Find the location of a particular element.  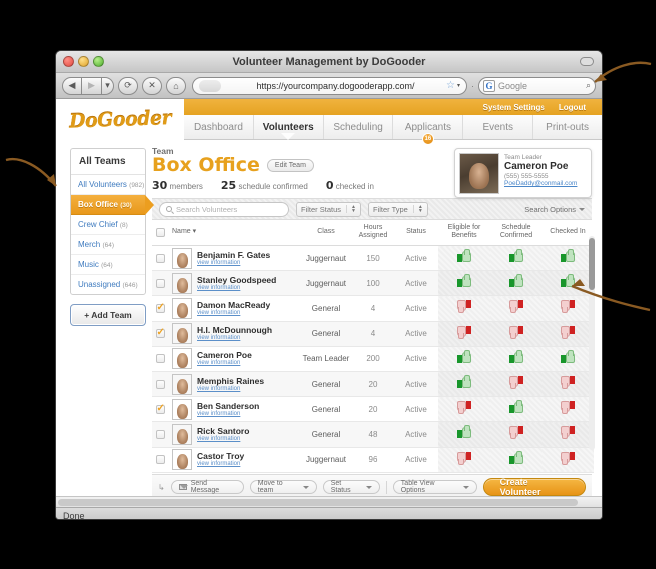

system-settings-link: System Settings is located at coordinates (514, 107).